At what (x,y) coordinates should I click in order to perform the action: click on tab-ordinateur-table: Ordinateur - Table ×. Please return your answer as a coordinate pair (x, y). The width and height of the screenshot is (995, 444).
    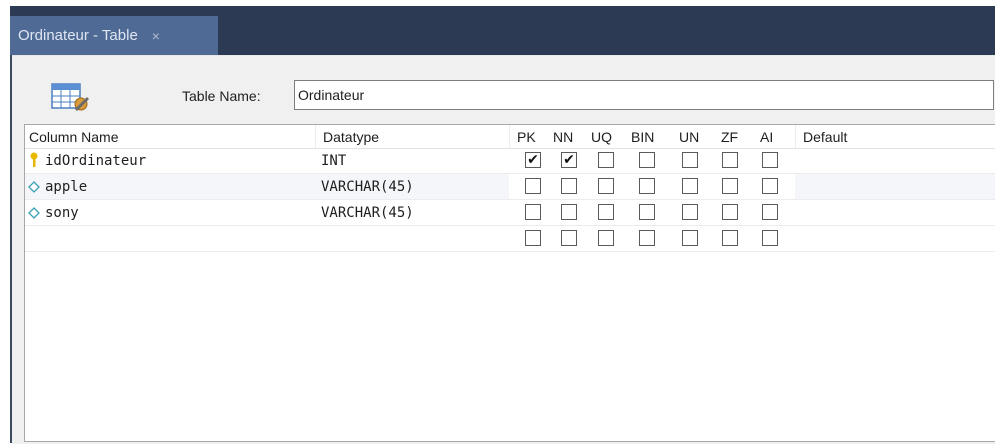
    Looking at the image, I should click on (114, 35).